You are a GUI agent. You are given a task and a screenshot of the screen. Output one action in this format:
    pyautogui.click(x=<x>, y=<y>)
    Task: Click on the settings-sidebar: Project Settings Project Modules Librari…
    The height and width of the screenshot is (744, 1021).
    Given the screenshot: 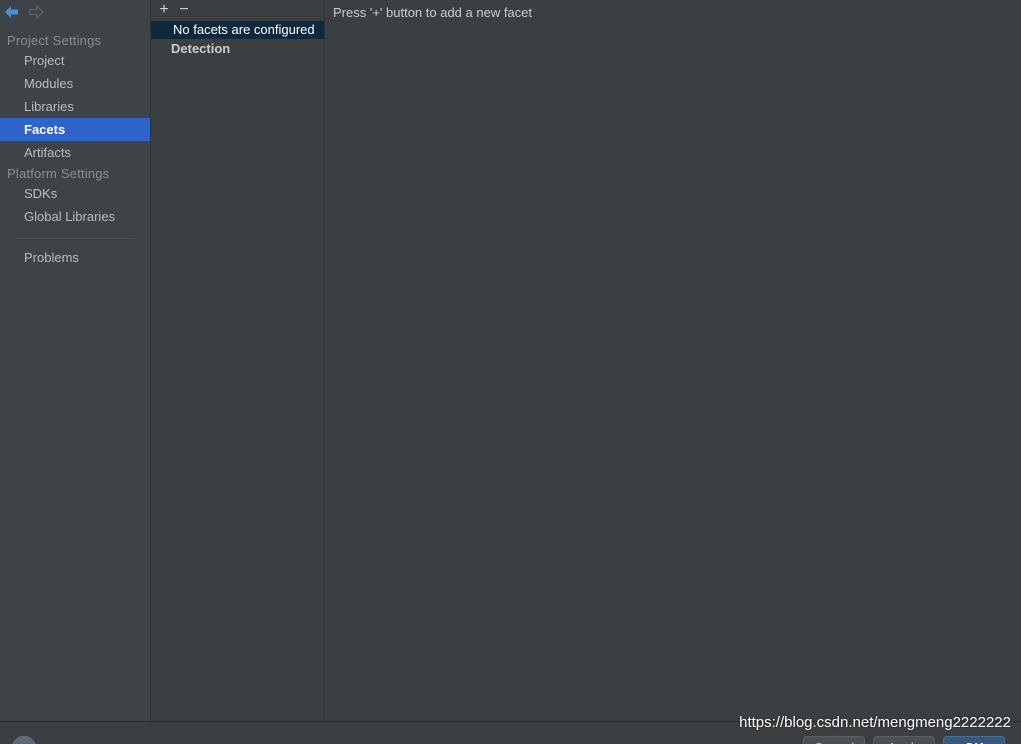 What is the action you would take?
    pyautogui.click(x=75, y=360)
    